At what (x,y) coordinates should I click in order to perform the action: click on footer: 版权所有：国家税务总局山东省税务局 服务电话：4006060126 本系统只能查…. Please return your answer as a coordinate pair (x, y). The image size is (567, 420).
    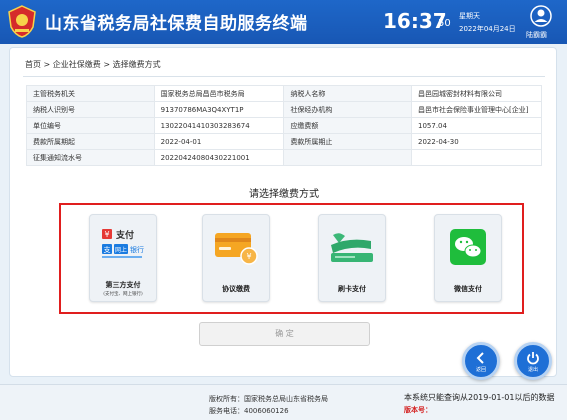
    Looking at the image, I should click on (283, 402).